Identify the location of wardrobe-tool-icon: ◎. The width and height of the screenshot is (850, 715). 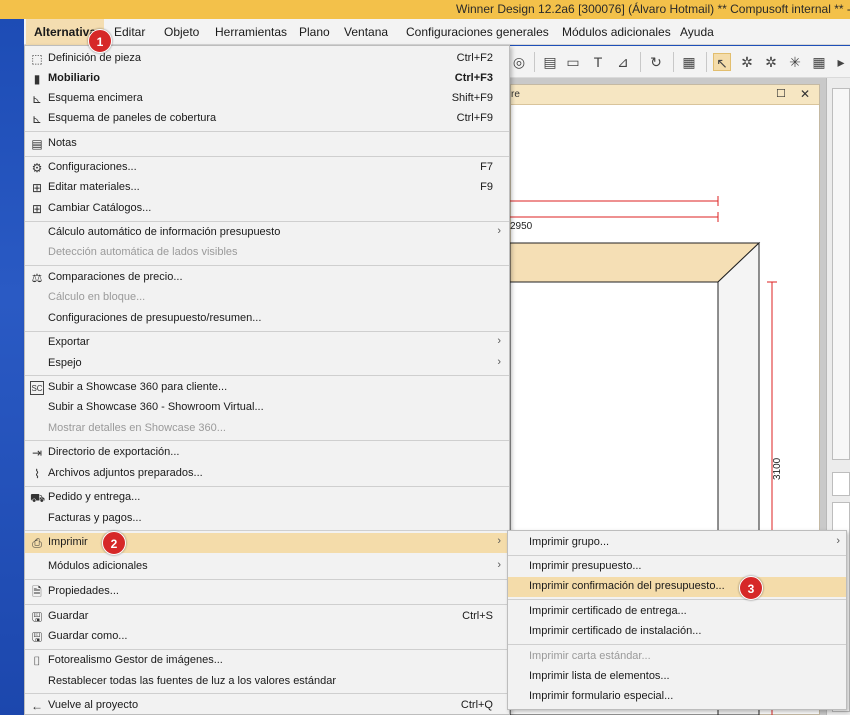
(519, 62).